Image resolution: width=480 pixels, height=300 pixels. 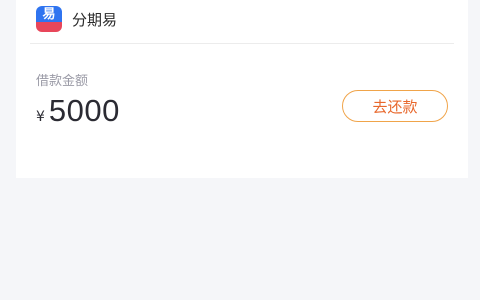 I want to click on loan-amount-value: 5000, so click(x=84, y=110).